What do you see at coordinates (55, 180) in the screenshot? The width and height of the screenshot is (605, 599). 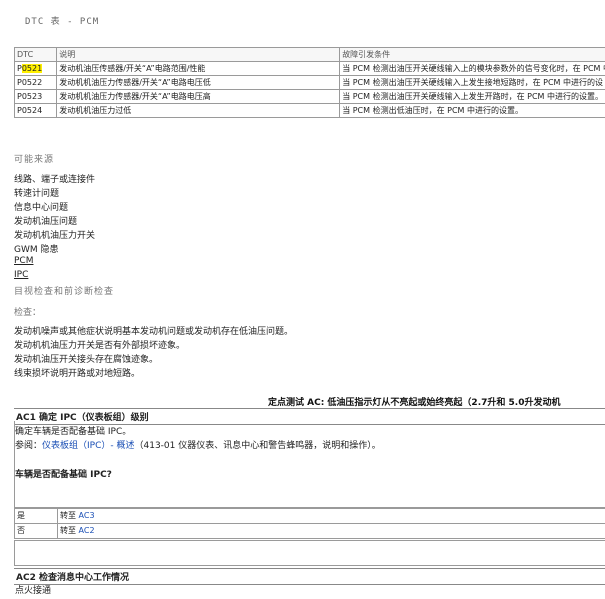 I see `list-item: 线路、端子或连接件` at bounding box center [55, 180].